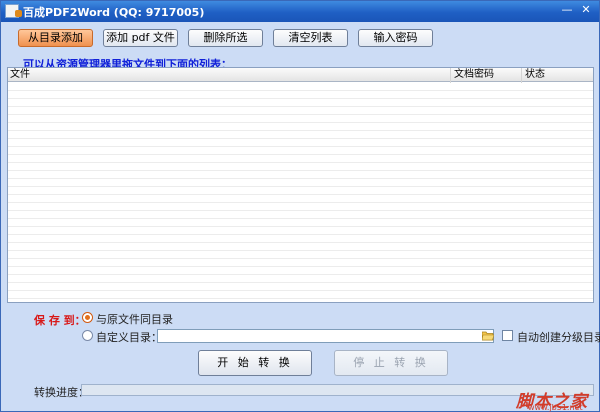 The width and height of the screenshot is (600, 412). Describe the element at coordinates (87, 317) in the screenshot. I see `same-dir-radio` at that location.